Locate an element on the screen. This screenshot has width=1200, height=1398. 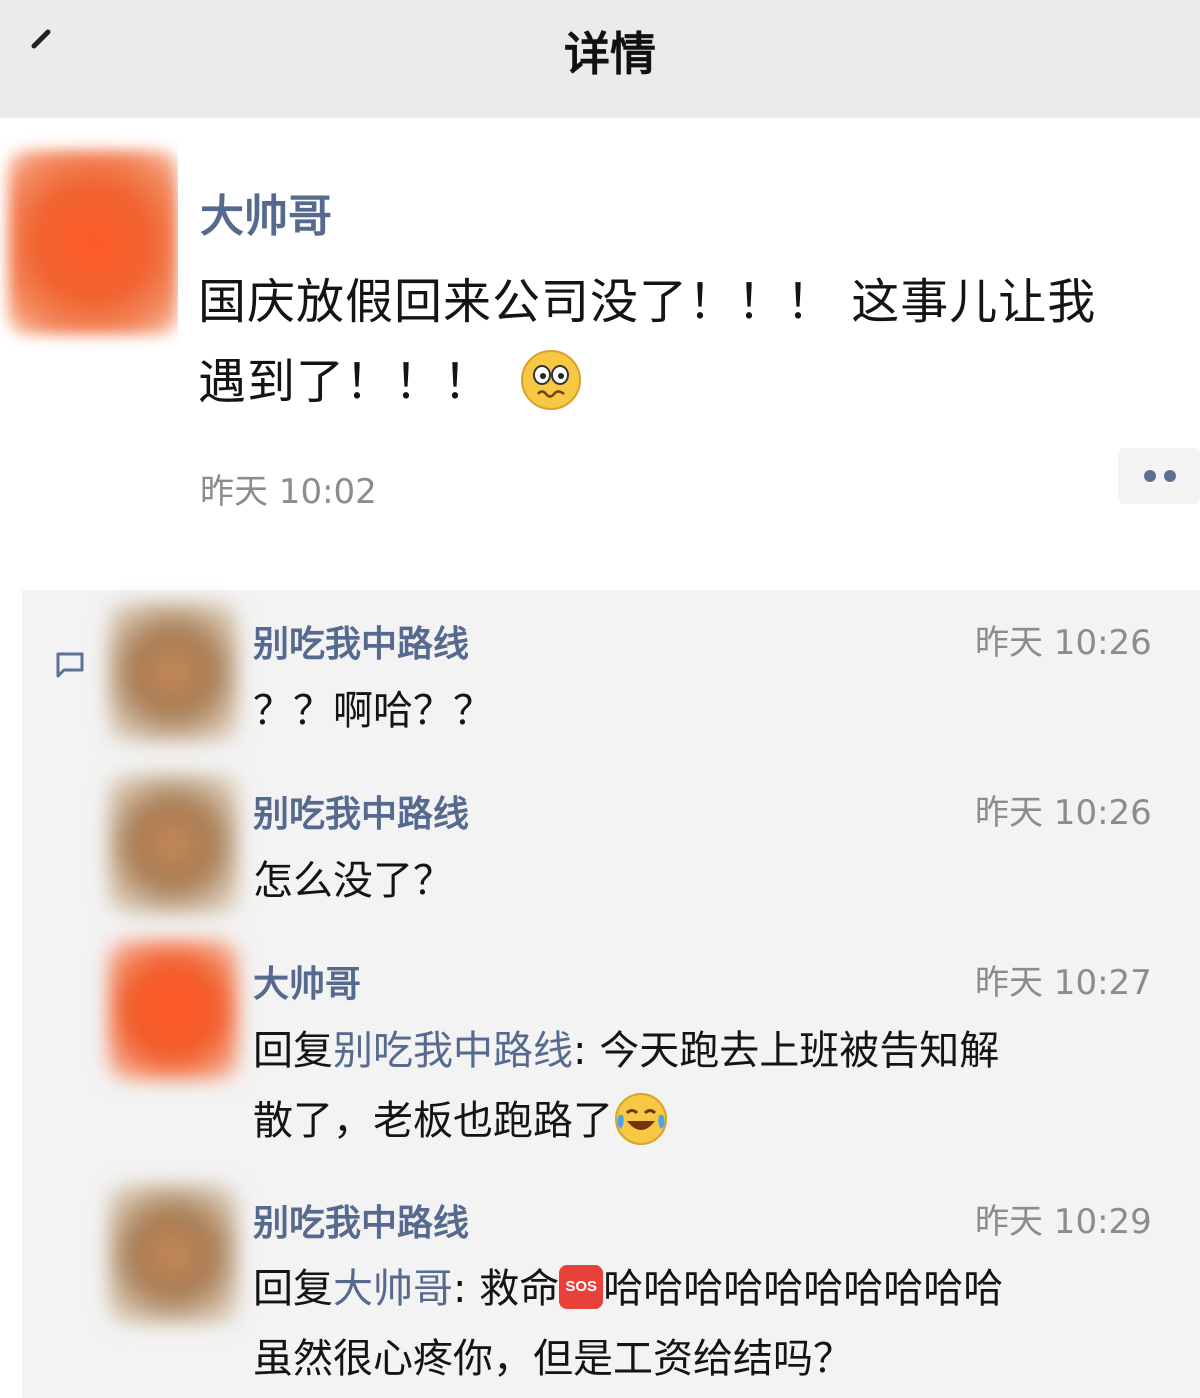
post-text: 国庆放假回来公司没了！！！ 这事儿让我 遇到了！！！ is located at coordinates (693, 342).